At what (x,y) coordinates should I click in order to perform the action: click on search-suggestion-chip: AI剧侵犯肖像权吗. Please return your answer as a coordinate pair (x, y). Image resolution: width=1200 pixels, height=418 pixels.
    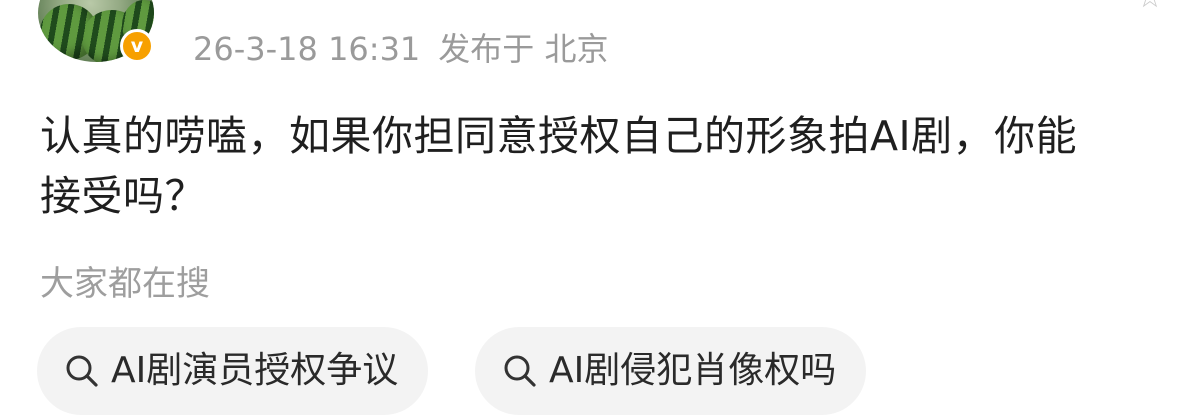
    Looking at the image, I should click on (671, 371).